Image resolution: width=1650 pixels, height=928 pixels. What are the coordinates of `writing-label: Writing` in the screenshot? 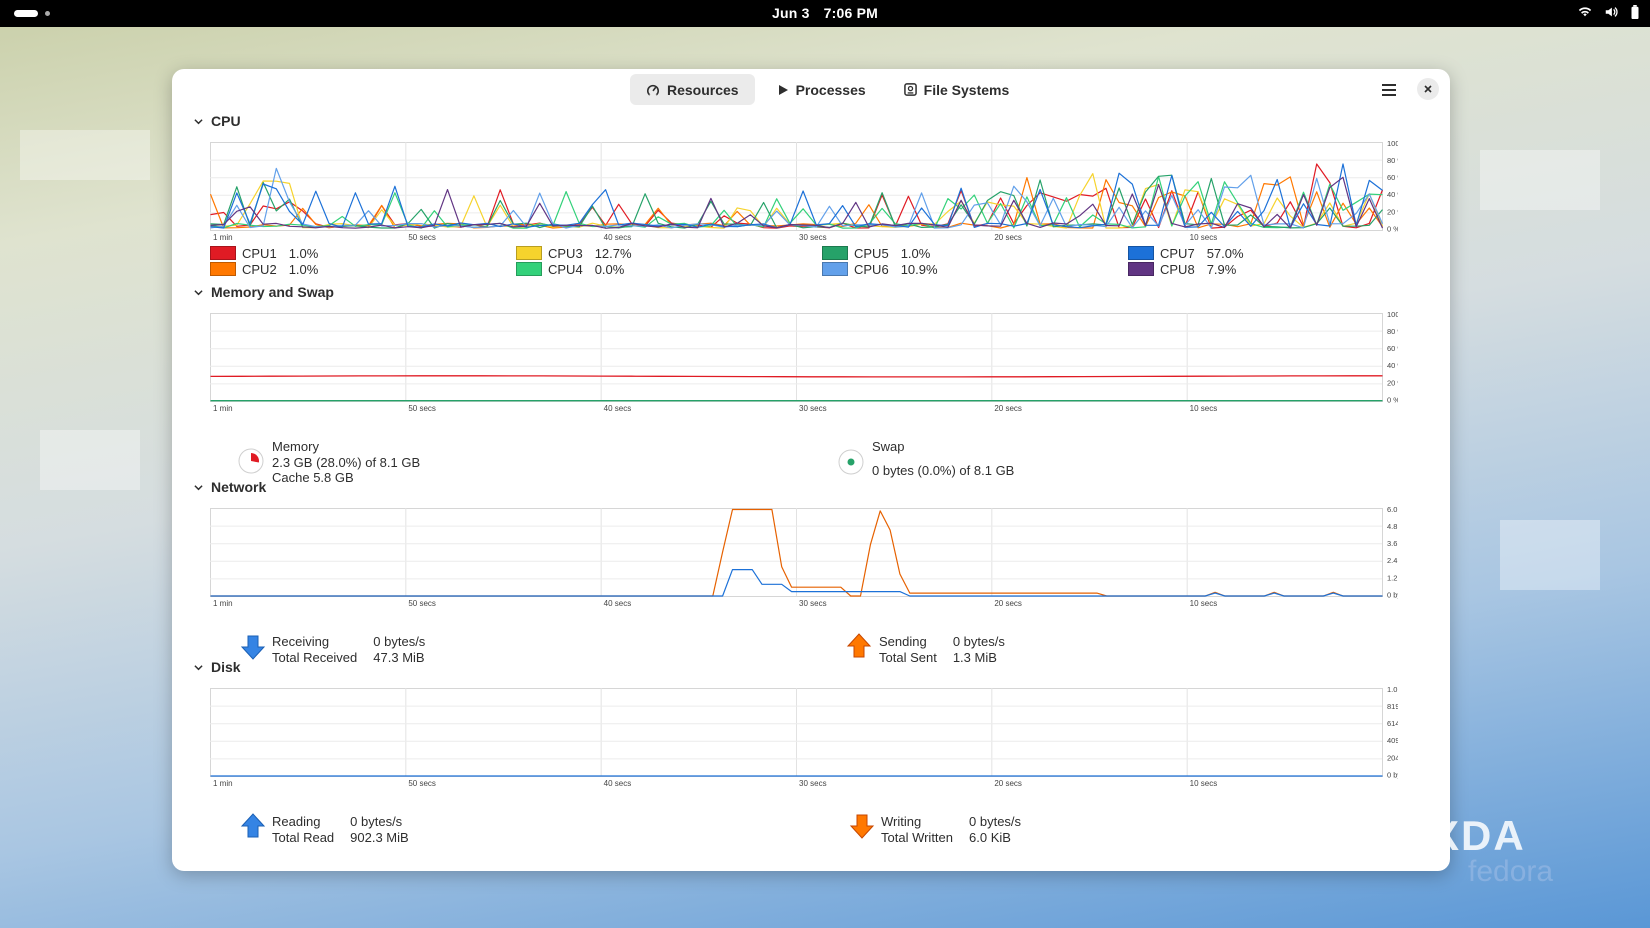 It's located at (901, 821).